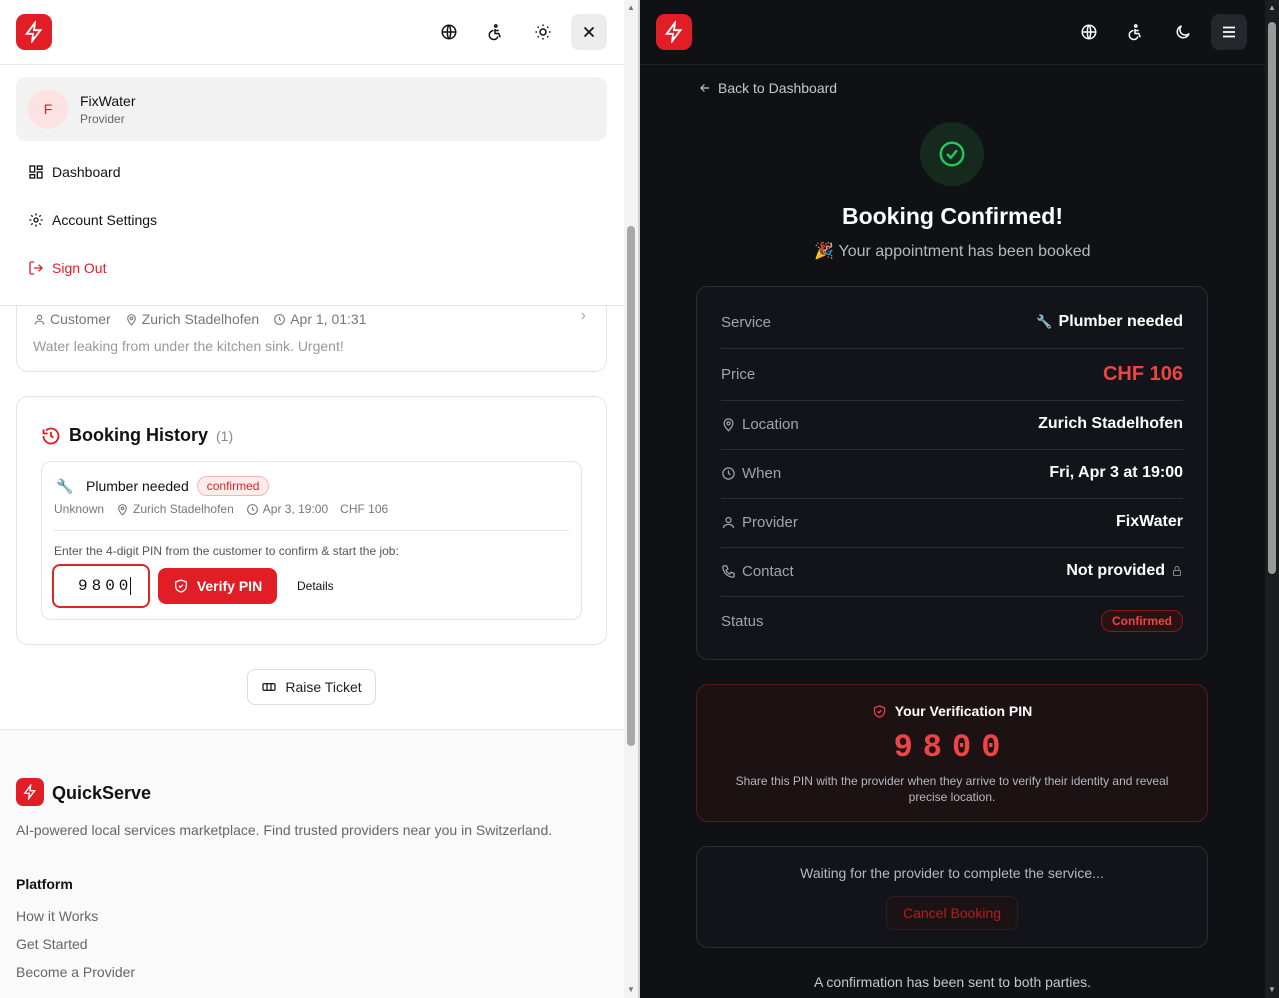 This screenshot has height=998, width=1279. Describe the element at coordinates (137, 486) in the screenshot. I see `history-service: Plumber needed` at that location.